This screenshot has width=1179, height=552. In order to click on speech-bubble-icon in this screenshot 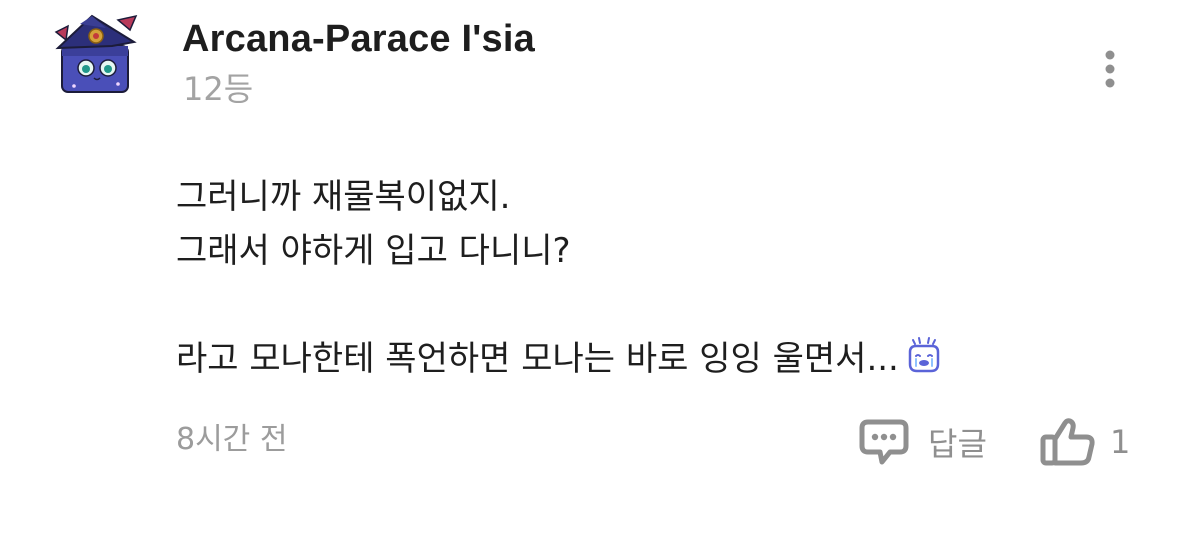, I will do `click(884, 442)`.